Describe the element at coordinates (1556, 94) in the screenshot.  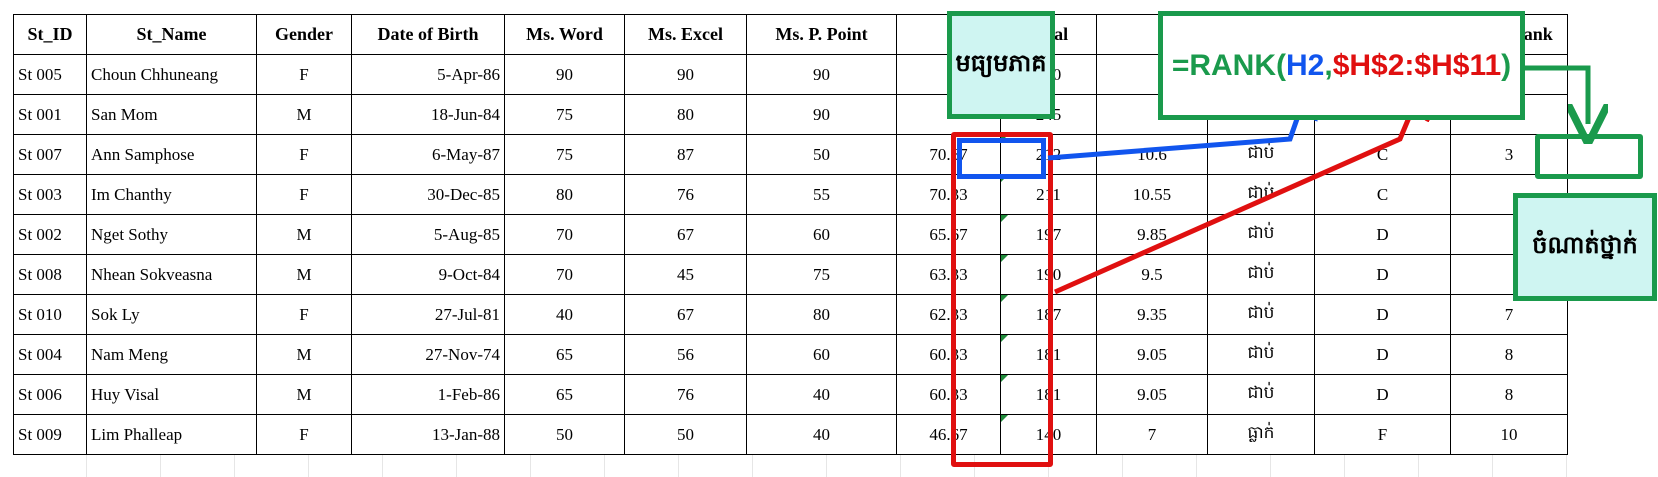
I see `green-arrow` at that location.